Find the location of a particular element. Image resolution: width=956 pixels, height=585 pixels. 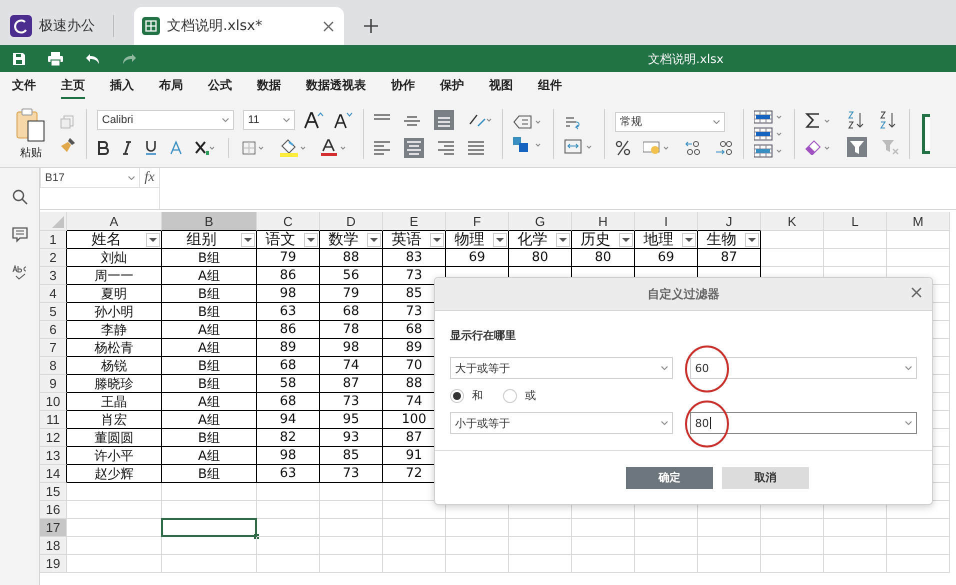

column-header: J is located at coordinates (729, 221).